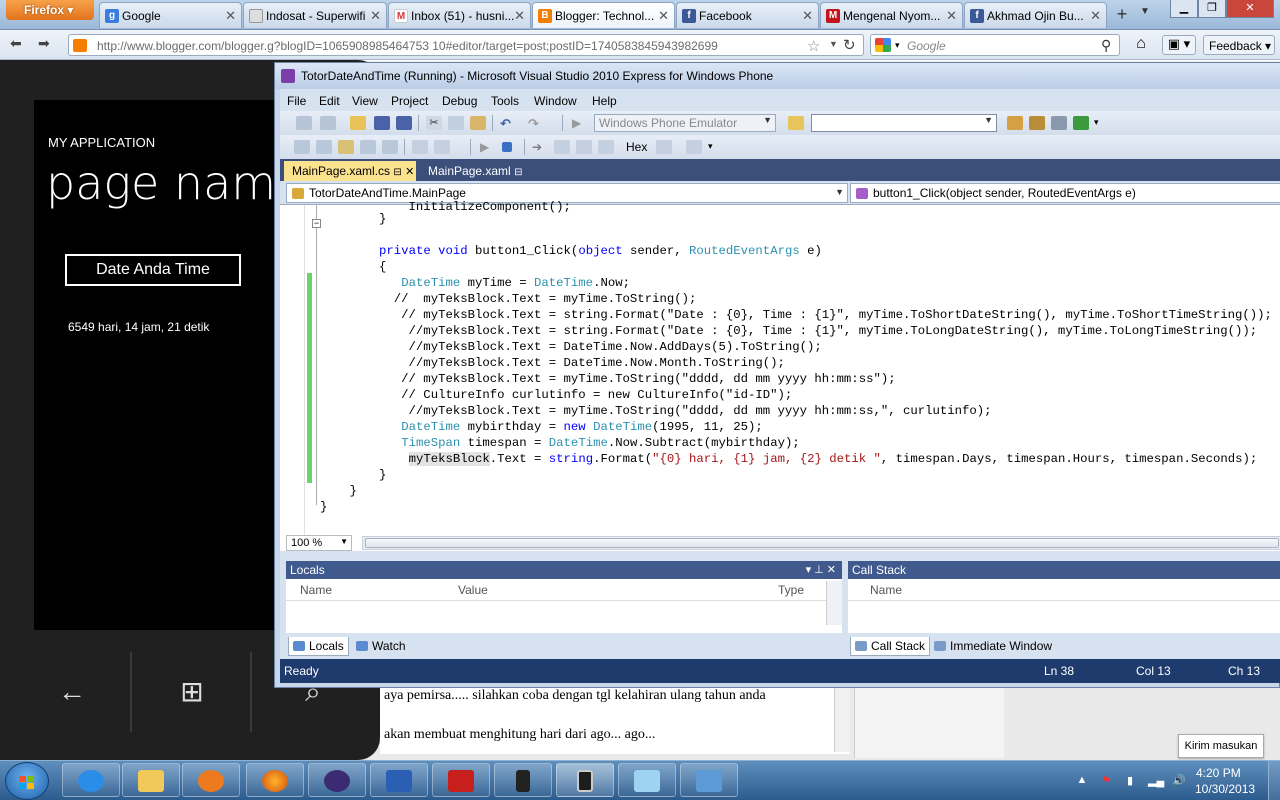  Describe the element at coordinates (1225, 789) in the screenshot. I see `clock-date: 10/30/2013` at that location.